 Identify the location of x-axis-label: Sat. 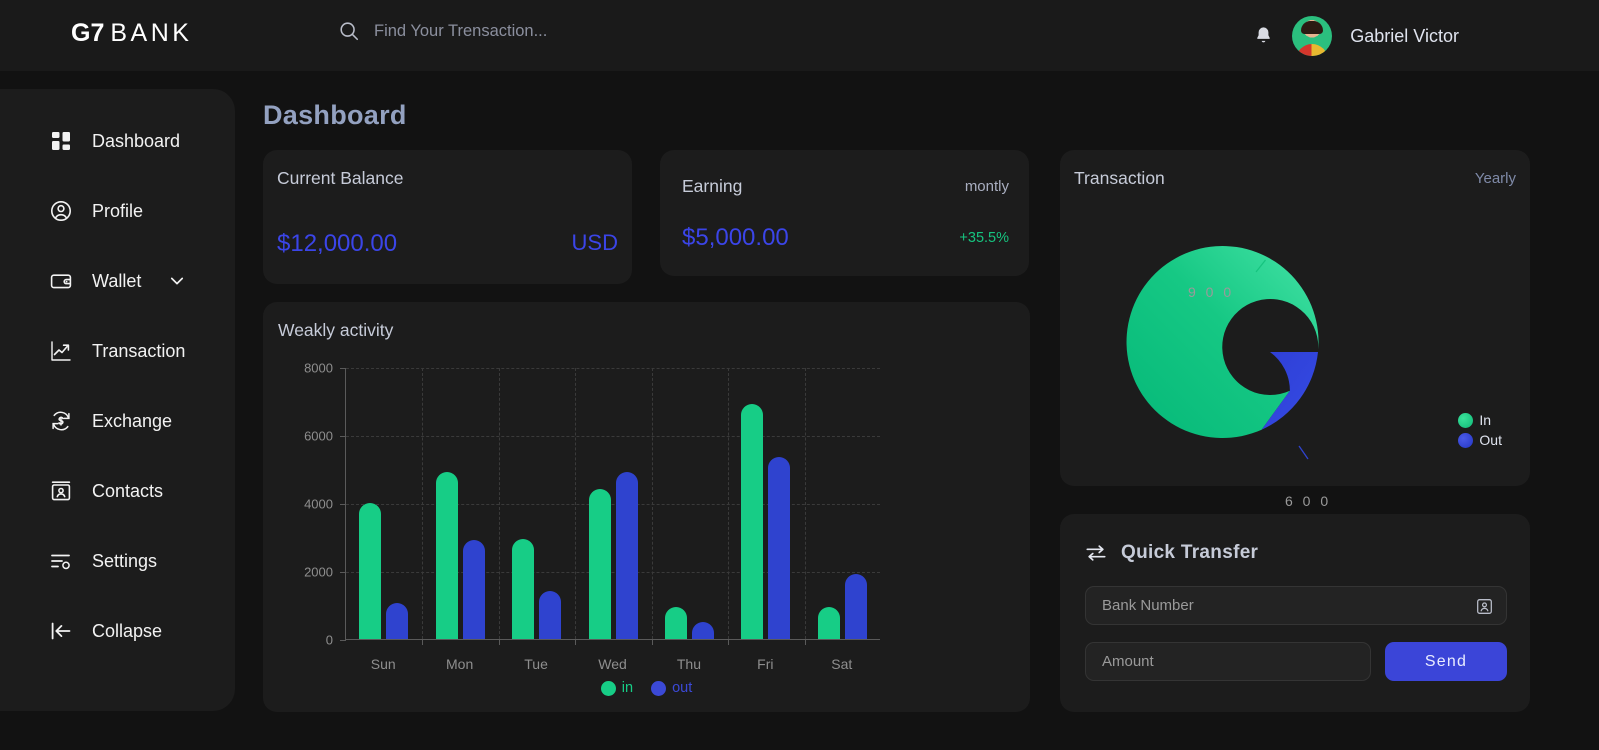
(842, 664).